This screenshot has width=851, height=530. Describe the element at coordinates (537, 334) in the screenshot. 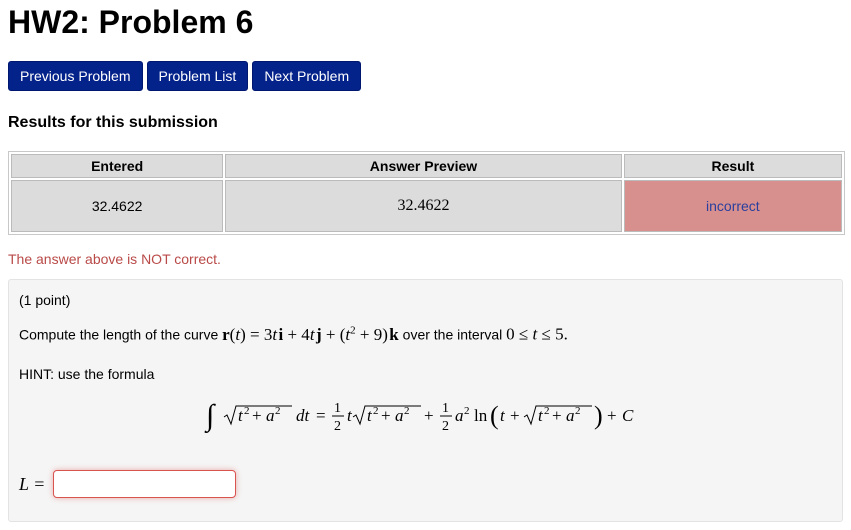

I see `interval-expression: 0 ≤ t ≤ 5.` at that location.